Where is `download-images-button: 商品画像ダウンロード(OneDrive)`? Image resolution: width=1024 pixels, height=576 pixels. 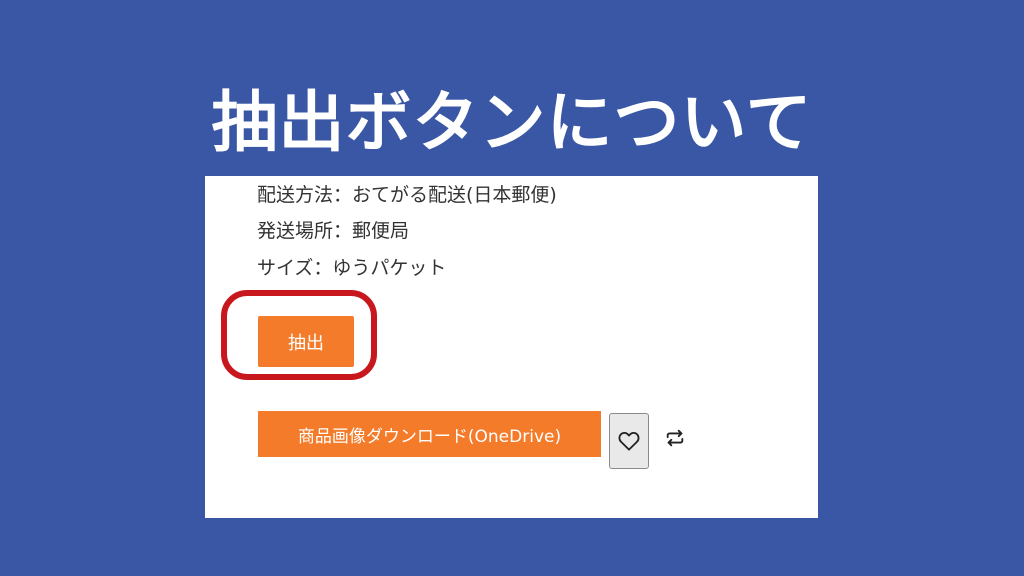
download-images-button: 商品画像ダウンロード(OneDrive) is located at coordinates (429, 434).